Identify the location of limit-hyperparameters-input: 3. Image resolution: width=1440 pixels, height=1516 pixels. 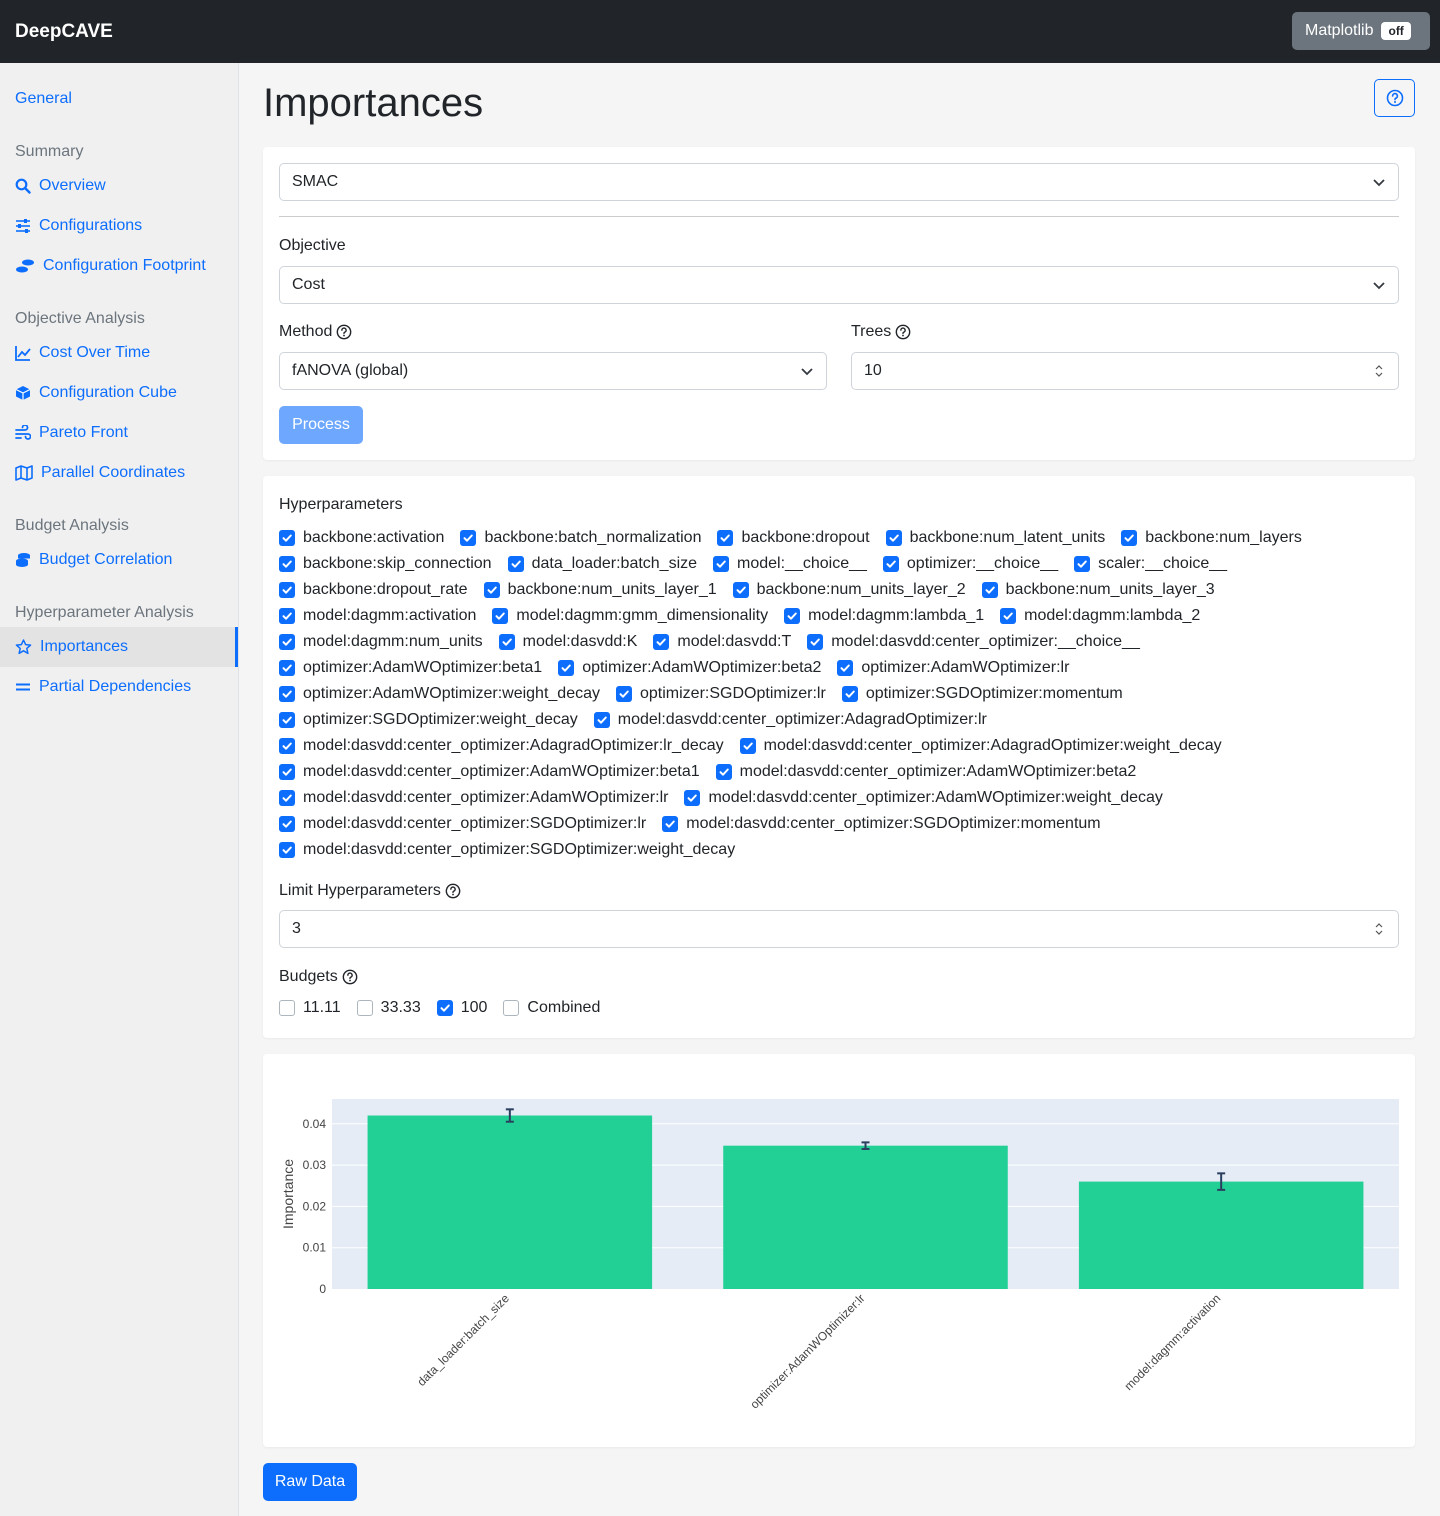
(839, 929).